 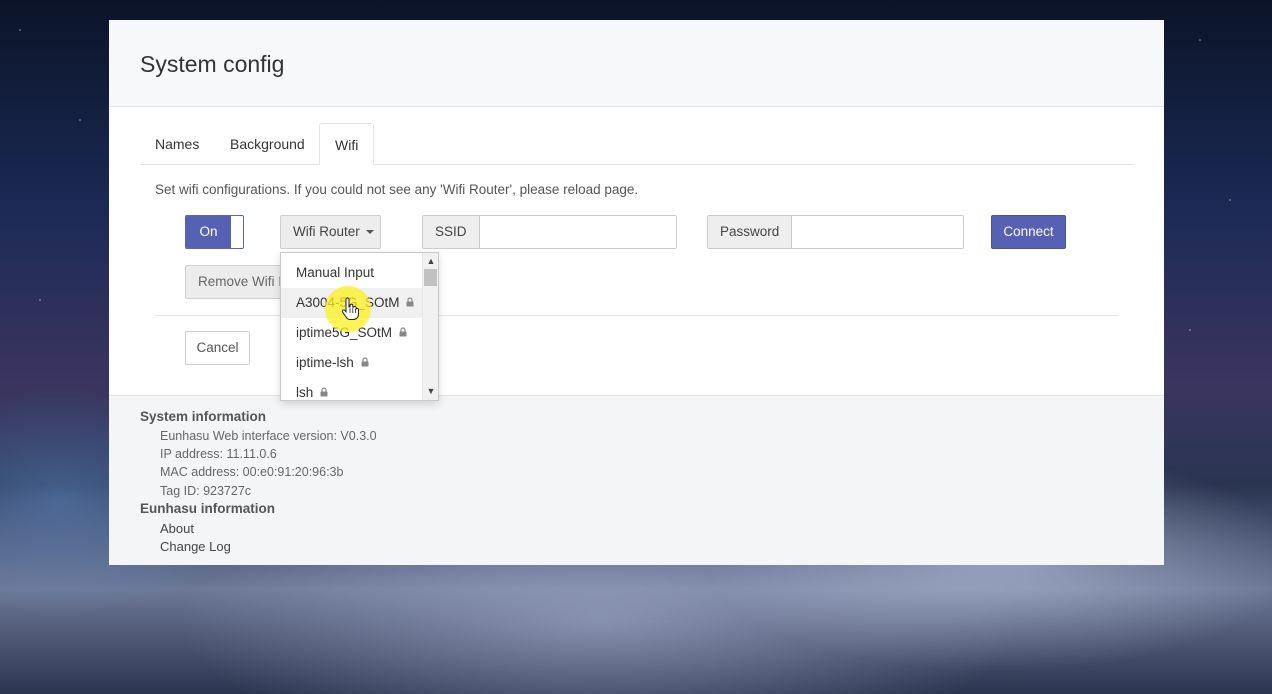 What do you see at coordinates (305, 392) in the screenshot?
I see `dropdown-item-label: lsh` at bounding box center [305, 392].